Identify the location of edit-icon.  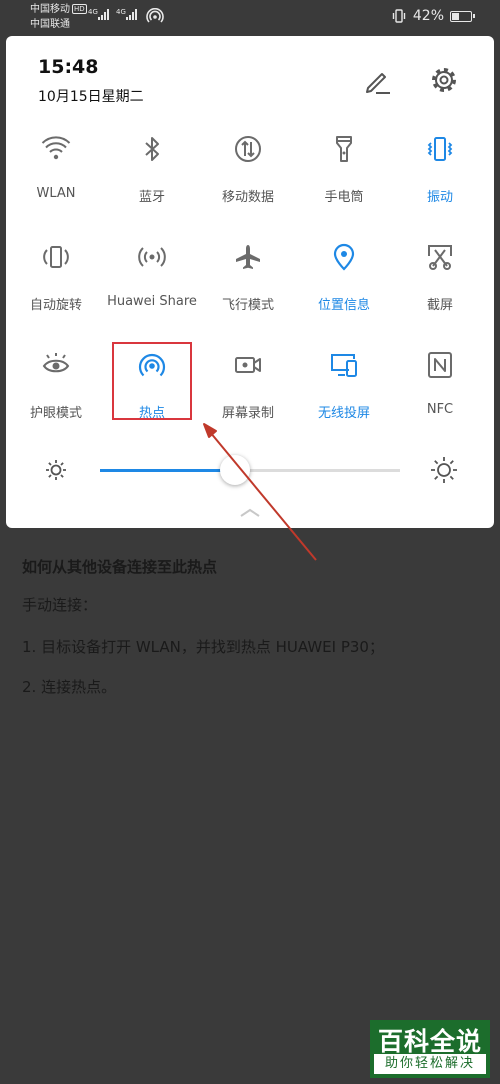
(377, 81).